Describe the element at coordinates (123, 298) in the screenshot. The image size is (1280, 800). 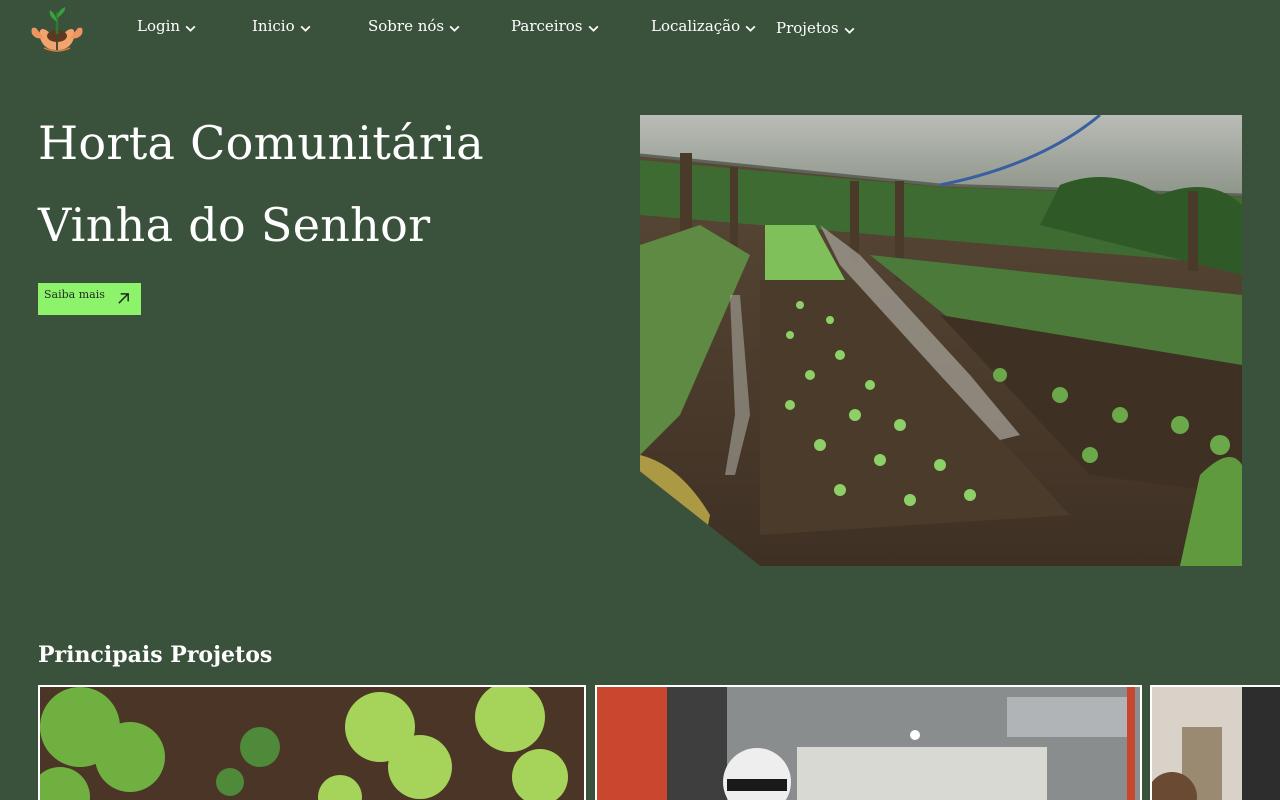
I see `arrow-up-right-icon` at that location.